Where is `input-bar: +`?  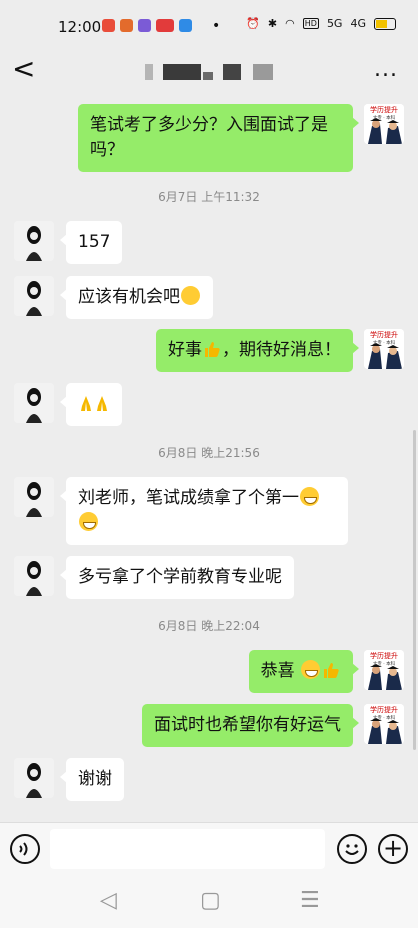 input-bar: + is located at coordinates (209, 848).